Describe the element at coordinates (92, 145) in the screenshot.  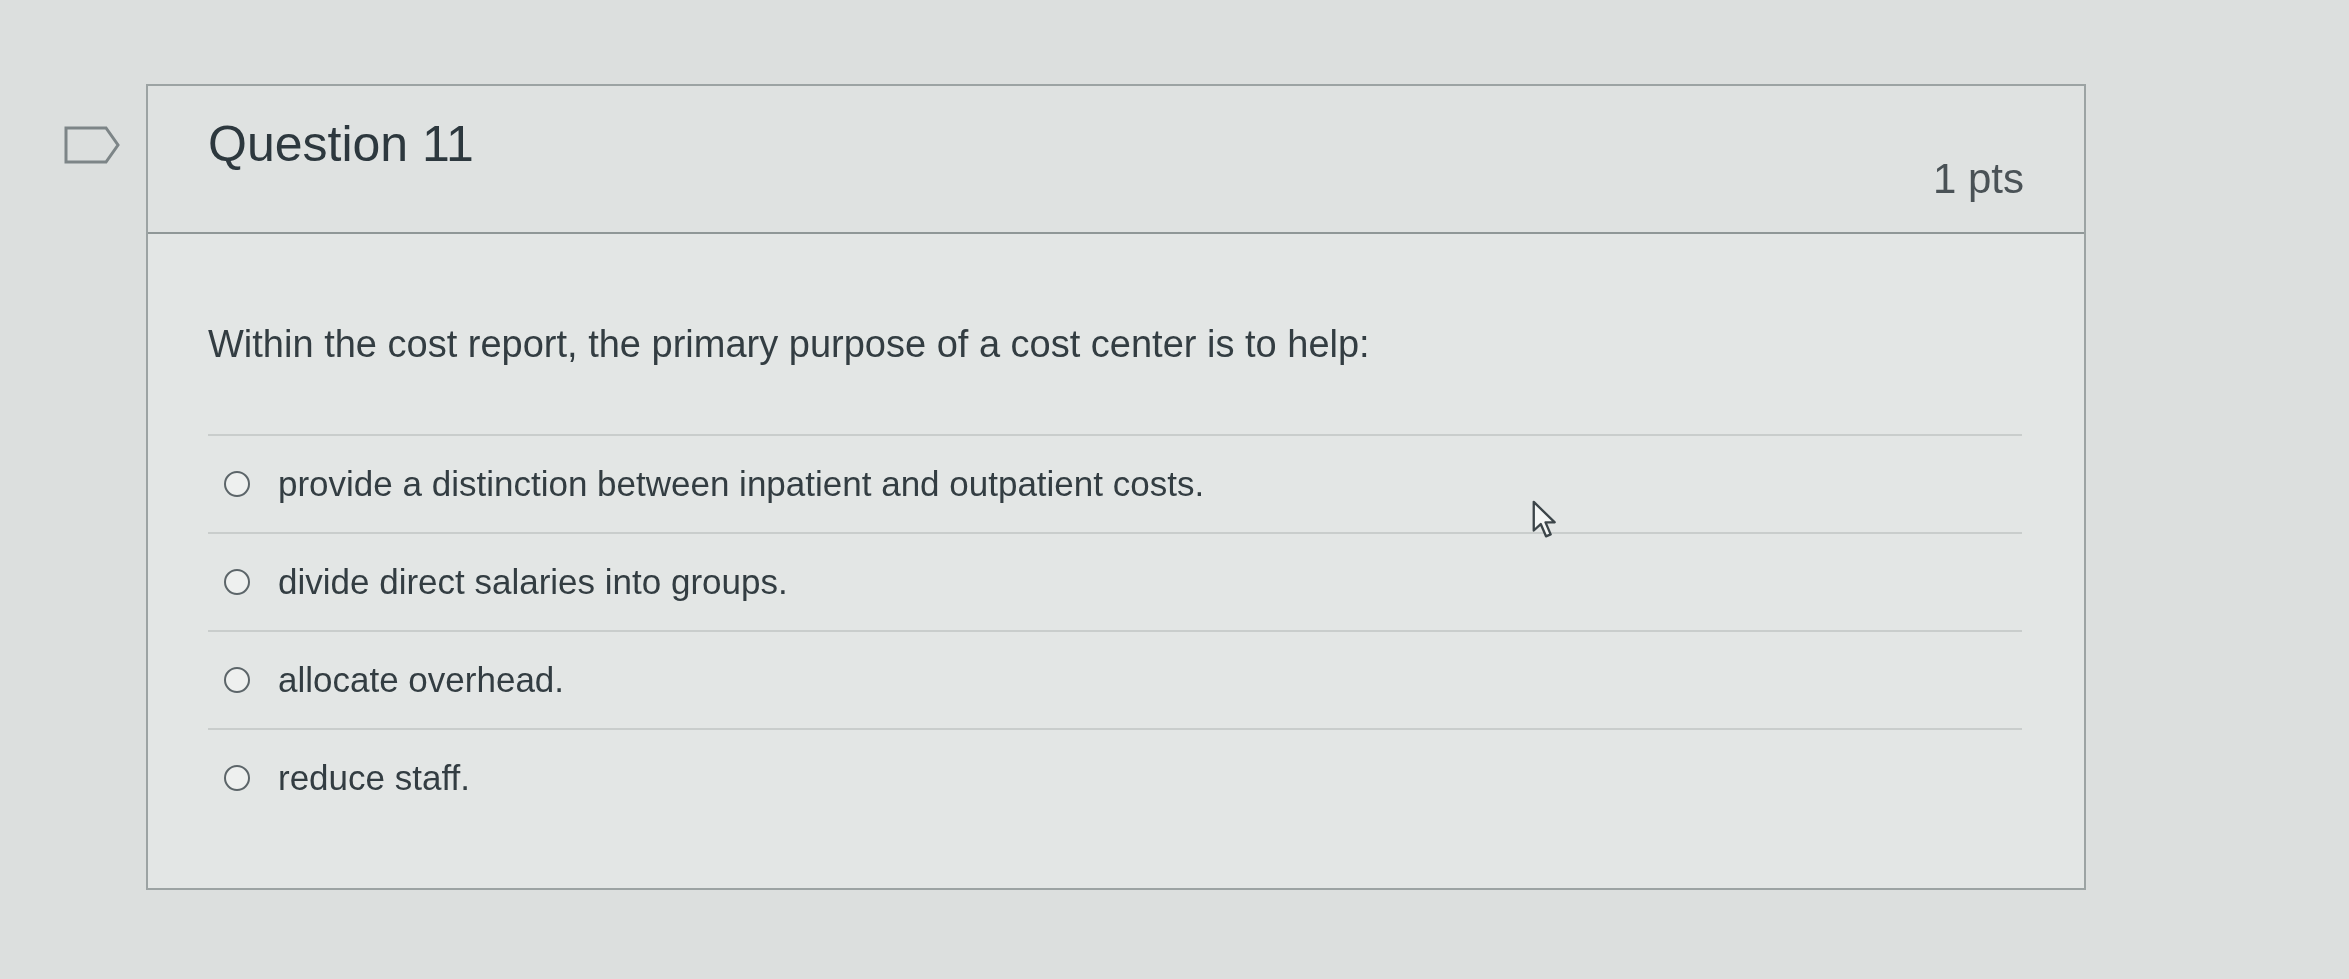
I see `tag-icon` at that location.